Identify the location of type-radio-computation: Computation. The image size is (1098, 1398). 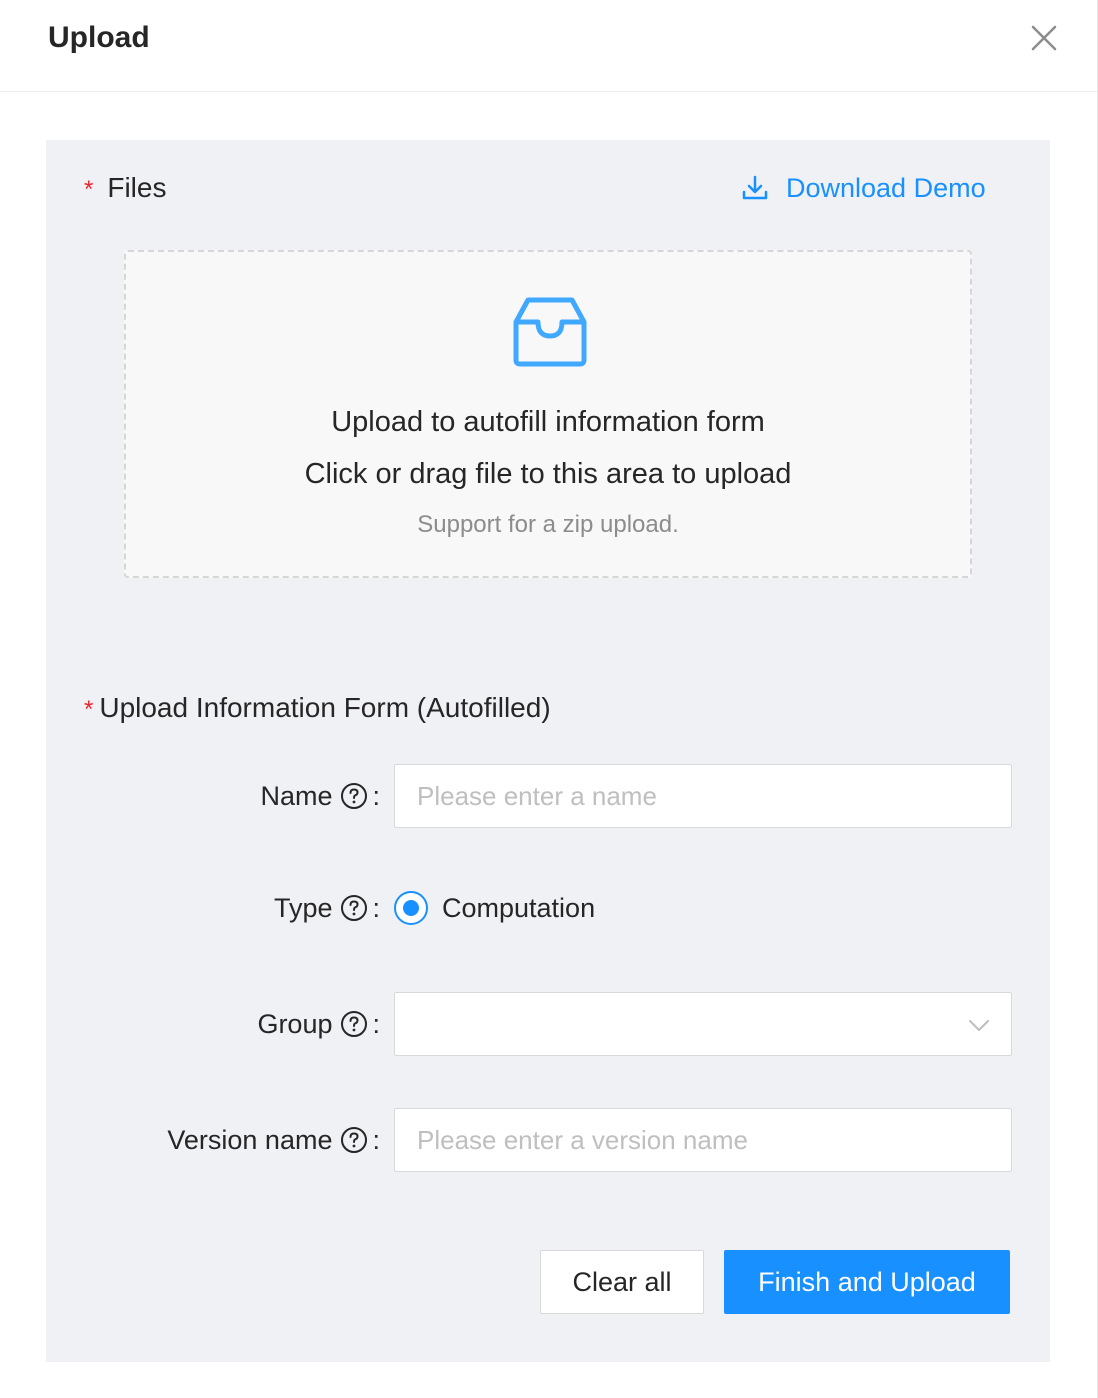
(494, 908).